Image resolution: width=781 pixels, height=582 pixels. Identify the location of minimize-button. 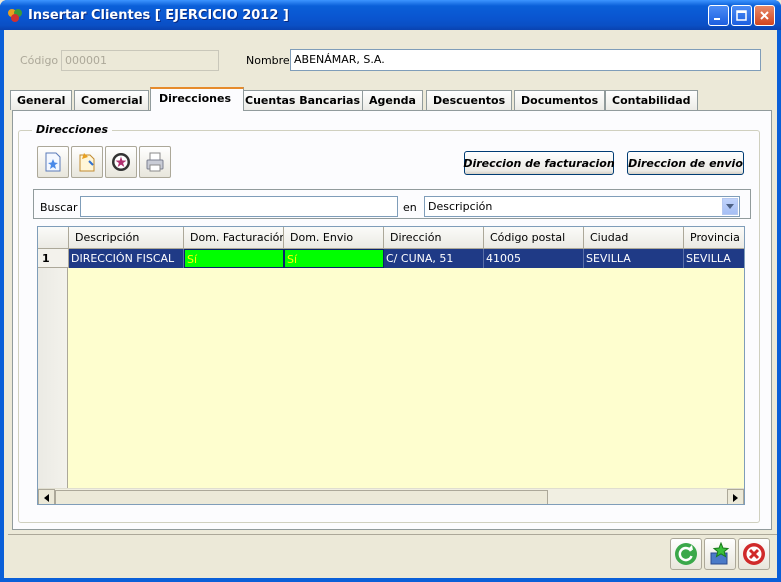
(718, 15).